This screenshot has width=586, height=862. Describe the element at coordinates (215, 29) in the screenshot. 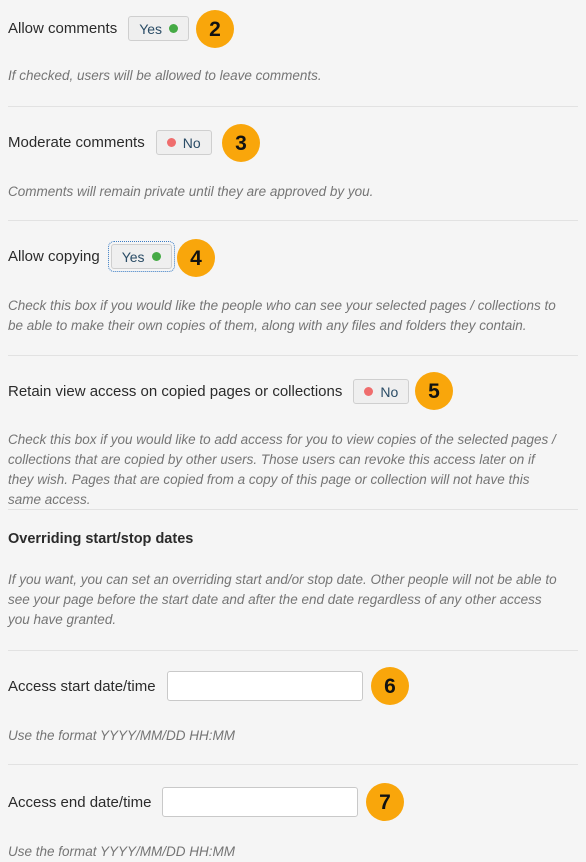

I see `callout-badge-2: 2` at that location.